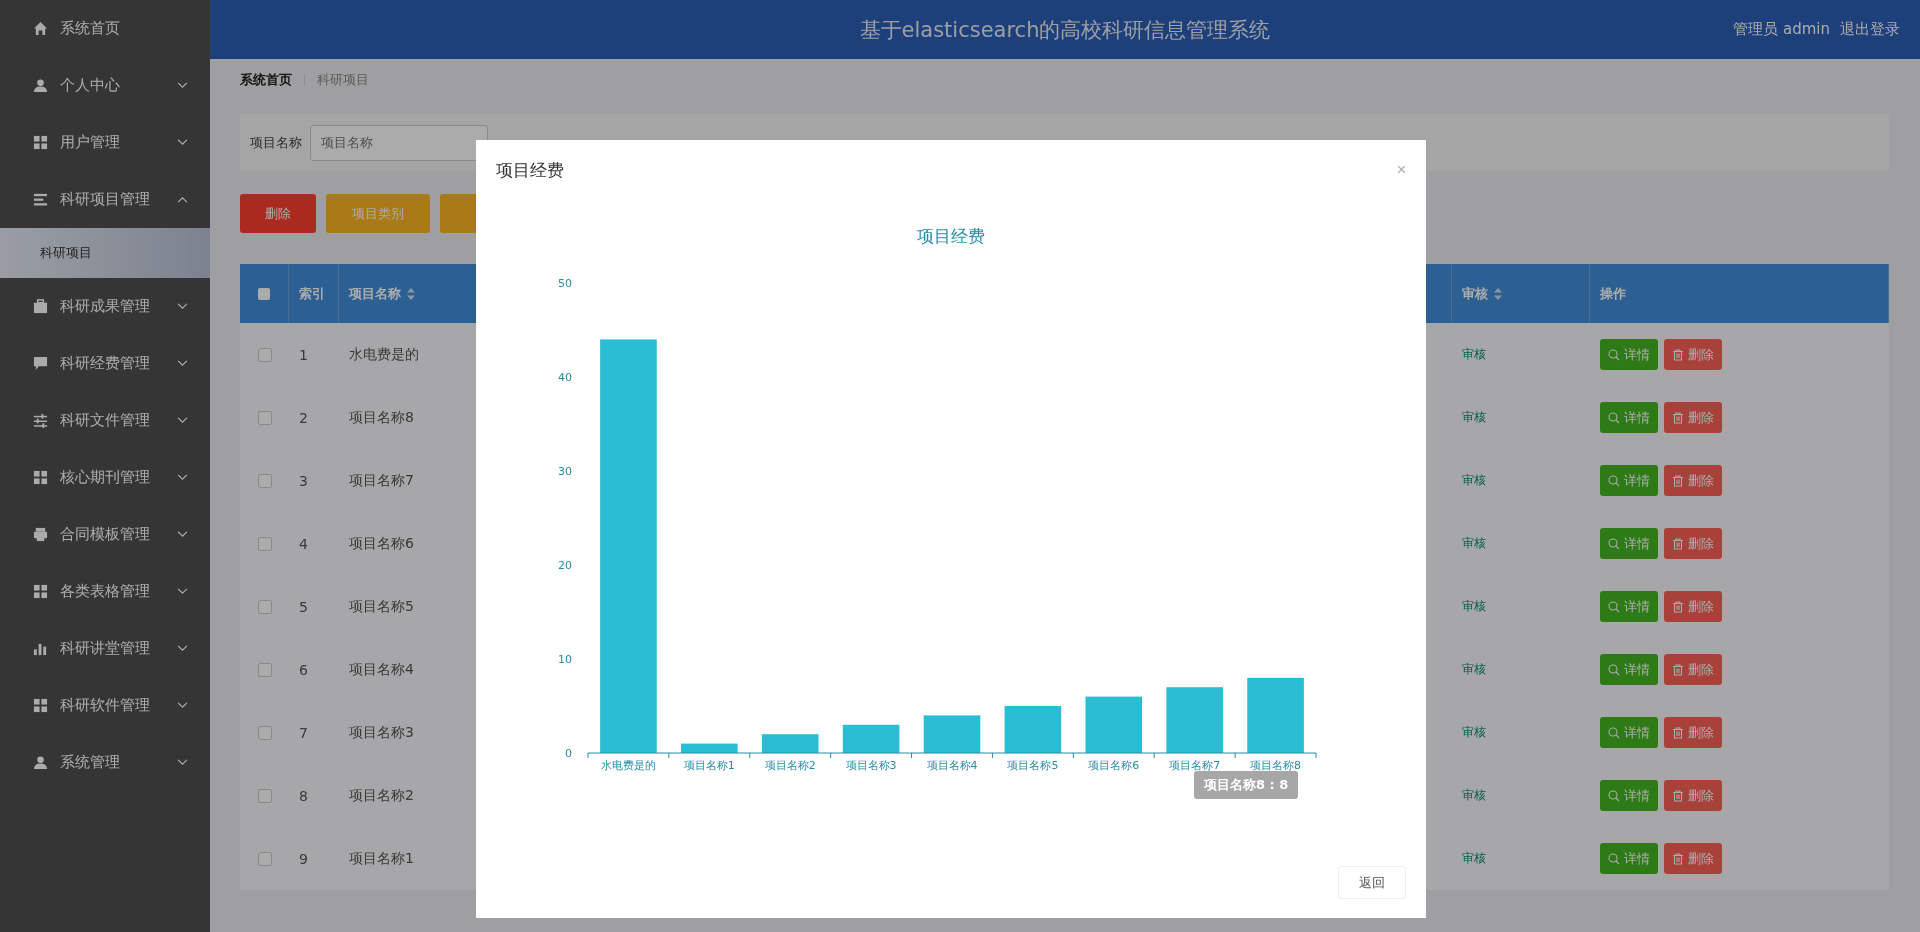 The image size is (1920, 932). What do you see at coordinates (105, 306) in the screenshot?
I see `sidebar-item: 科研成果管理` at bounding box center [105, 306].